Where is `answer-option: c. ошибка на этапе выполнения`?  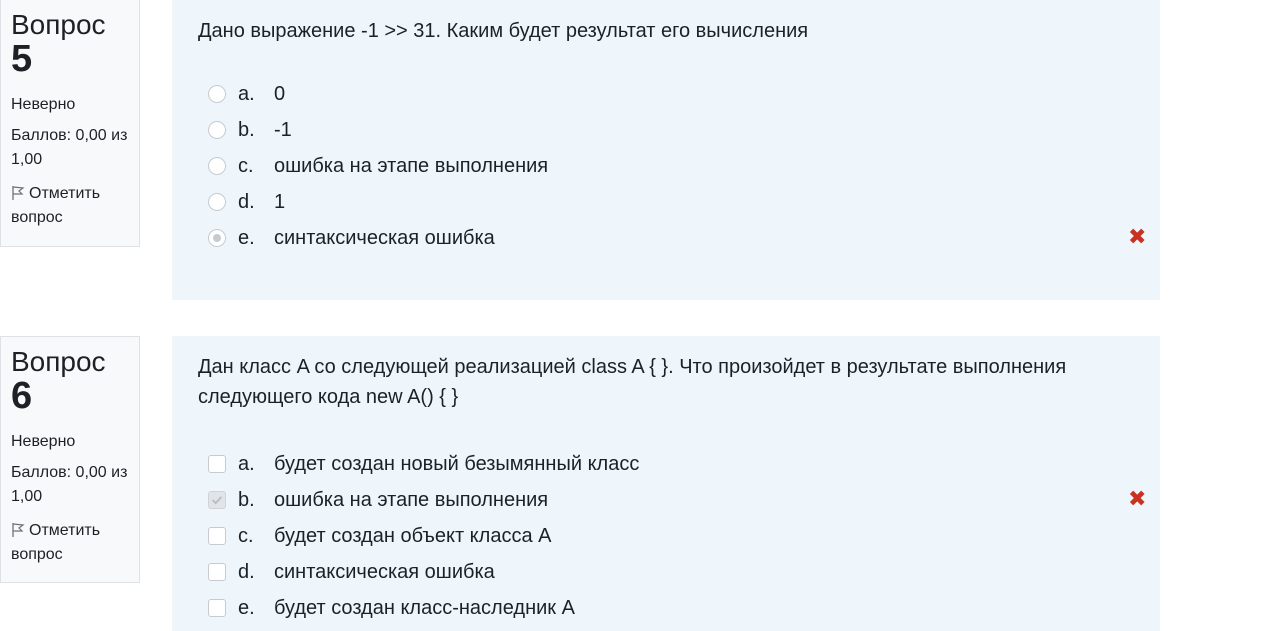
answer-option: c. ошибка на этапе выполнения is located at coordinates (666, 166).